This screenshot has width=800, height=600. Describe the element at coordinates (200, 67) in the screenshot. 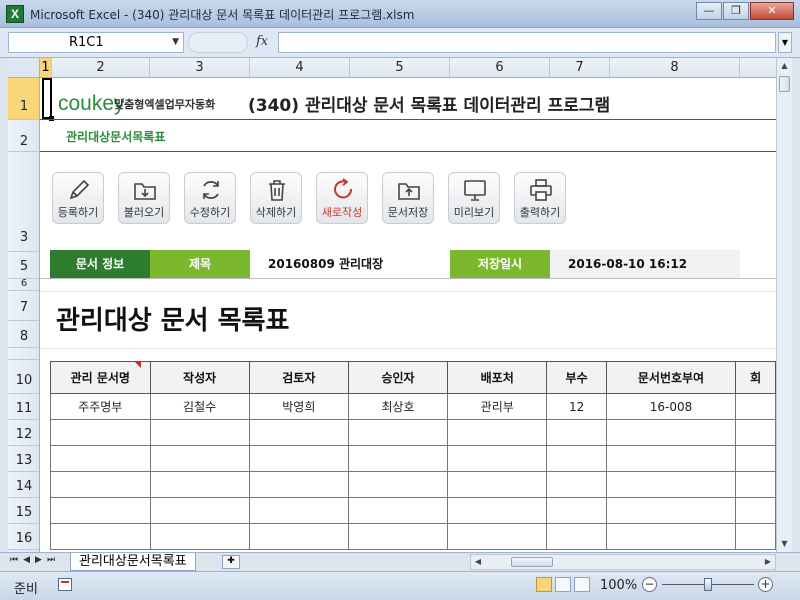

I see `column-header: 3` at that location.